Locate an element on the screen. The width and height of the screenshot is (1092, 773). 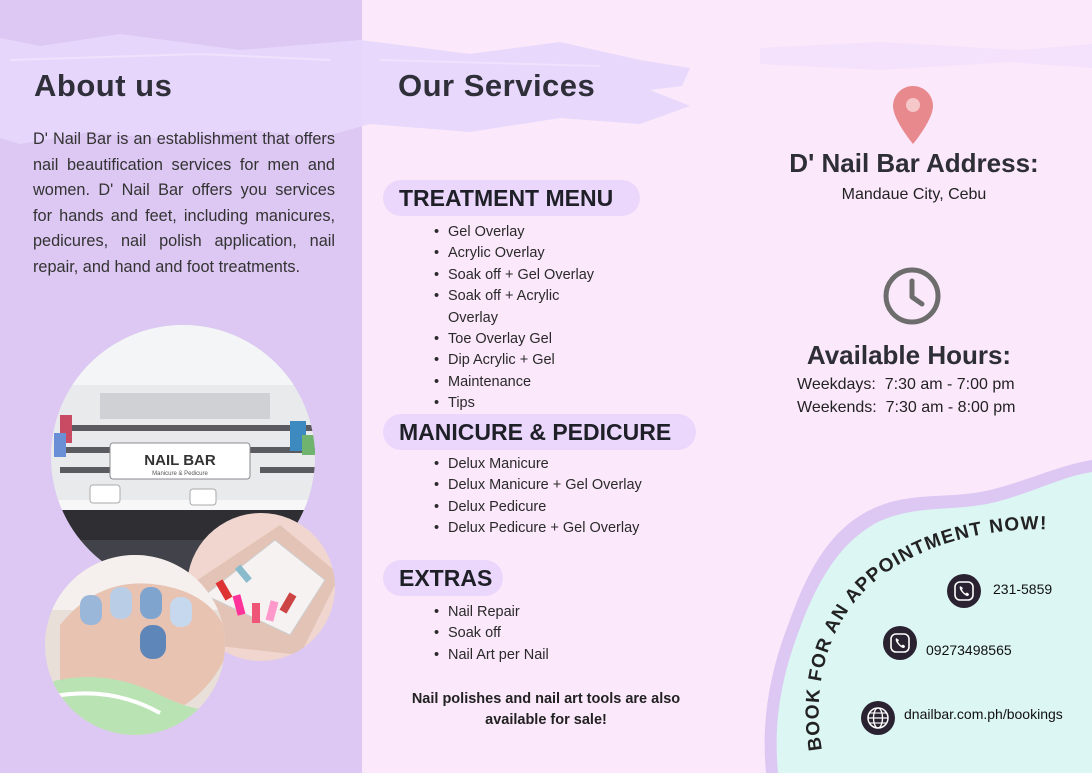
list-item: Nail Art per Nail is located at coordinates (528, 656).